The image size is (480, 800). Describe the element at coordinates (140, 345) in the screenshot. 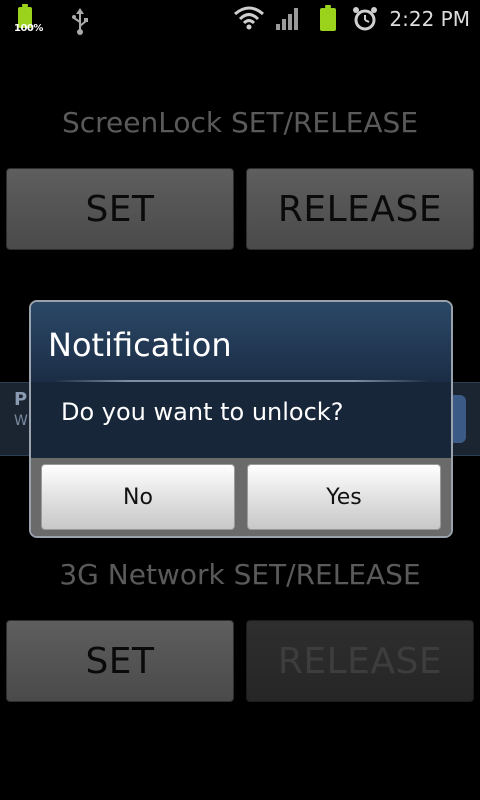

I see `dialog-title: Notification` at that location.